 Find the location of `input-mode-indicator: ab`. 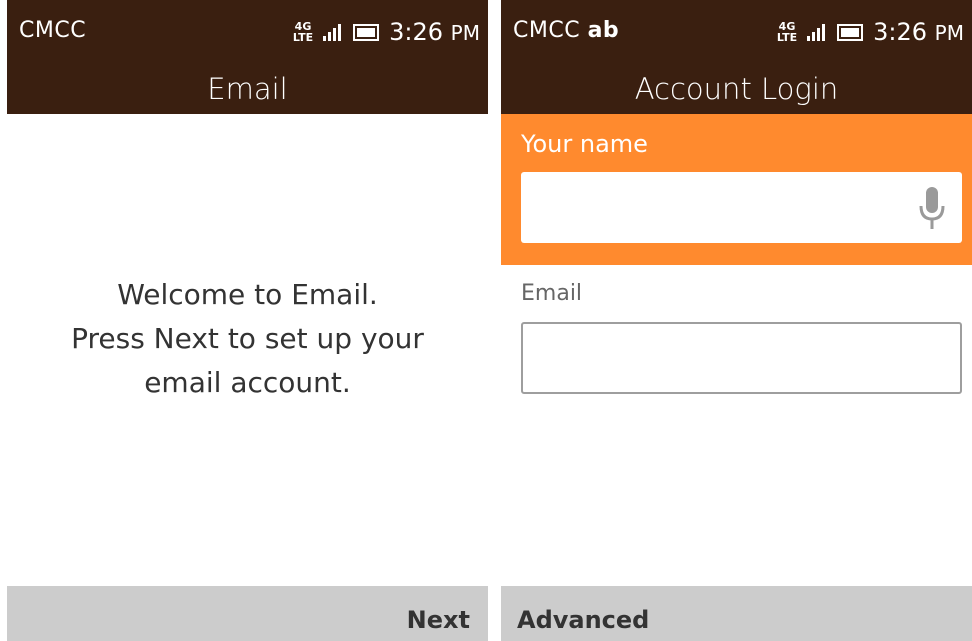

input-mode-indicator: ab is located at coordinates (603, 30).